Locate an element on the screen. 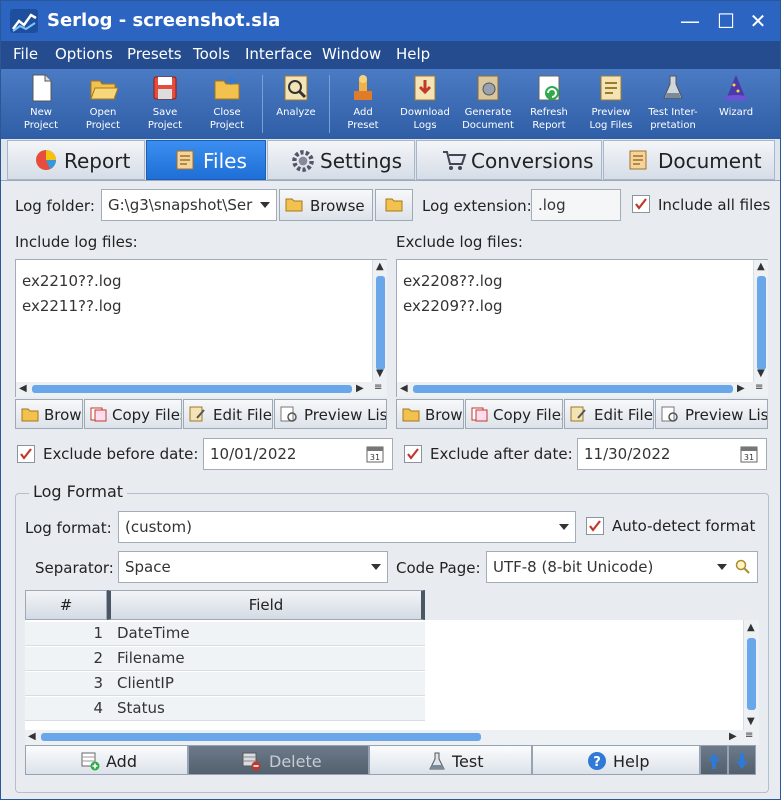 The height and width of the screenshot is (800, 781). exclude-edit-files-button: Edit Files is located at coordinates (609, 414).